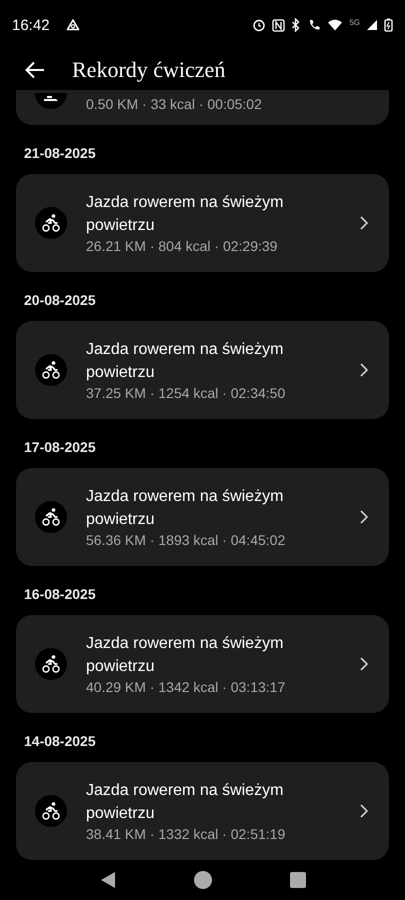  Describe the element at coordinates (60, 594) in the screenshot. I see `date-heading: 16-08-2025` at that location.